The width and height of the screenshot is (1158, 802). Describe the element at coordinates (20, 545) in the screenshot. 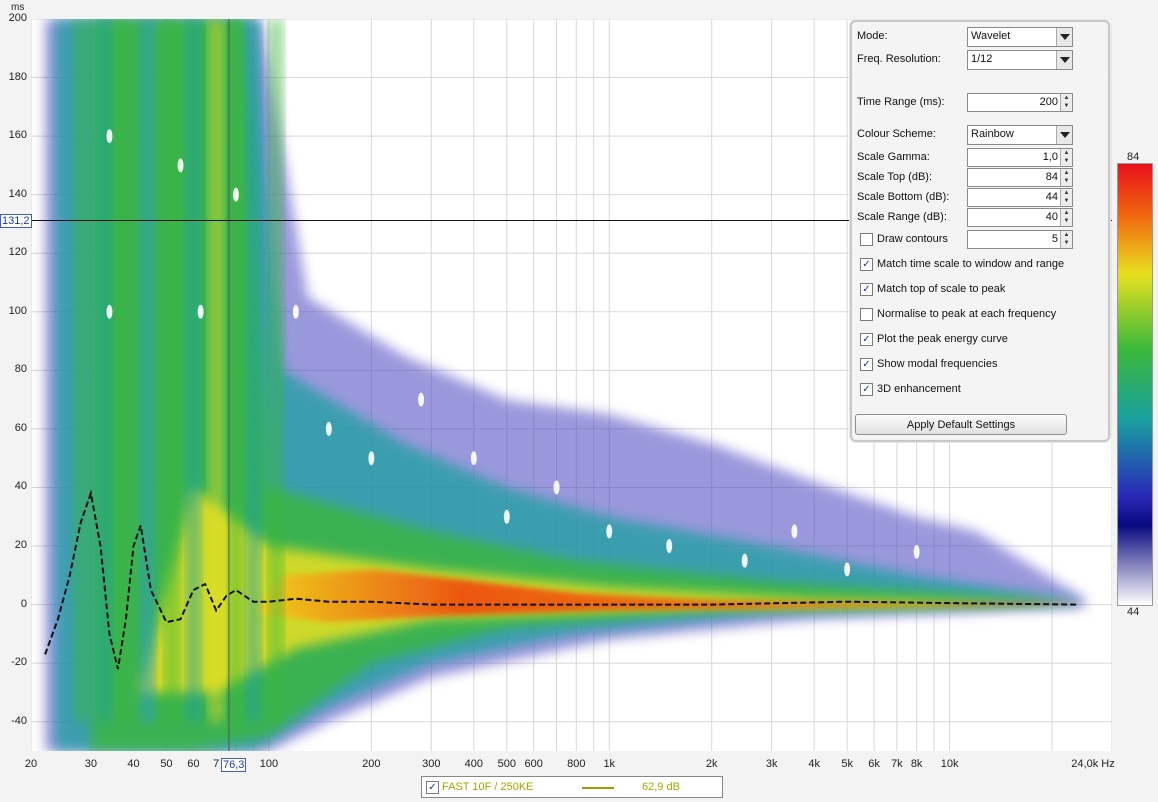

I see `y-tick-label: 20` at that location.